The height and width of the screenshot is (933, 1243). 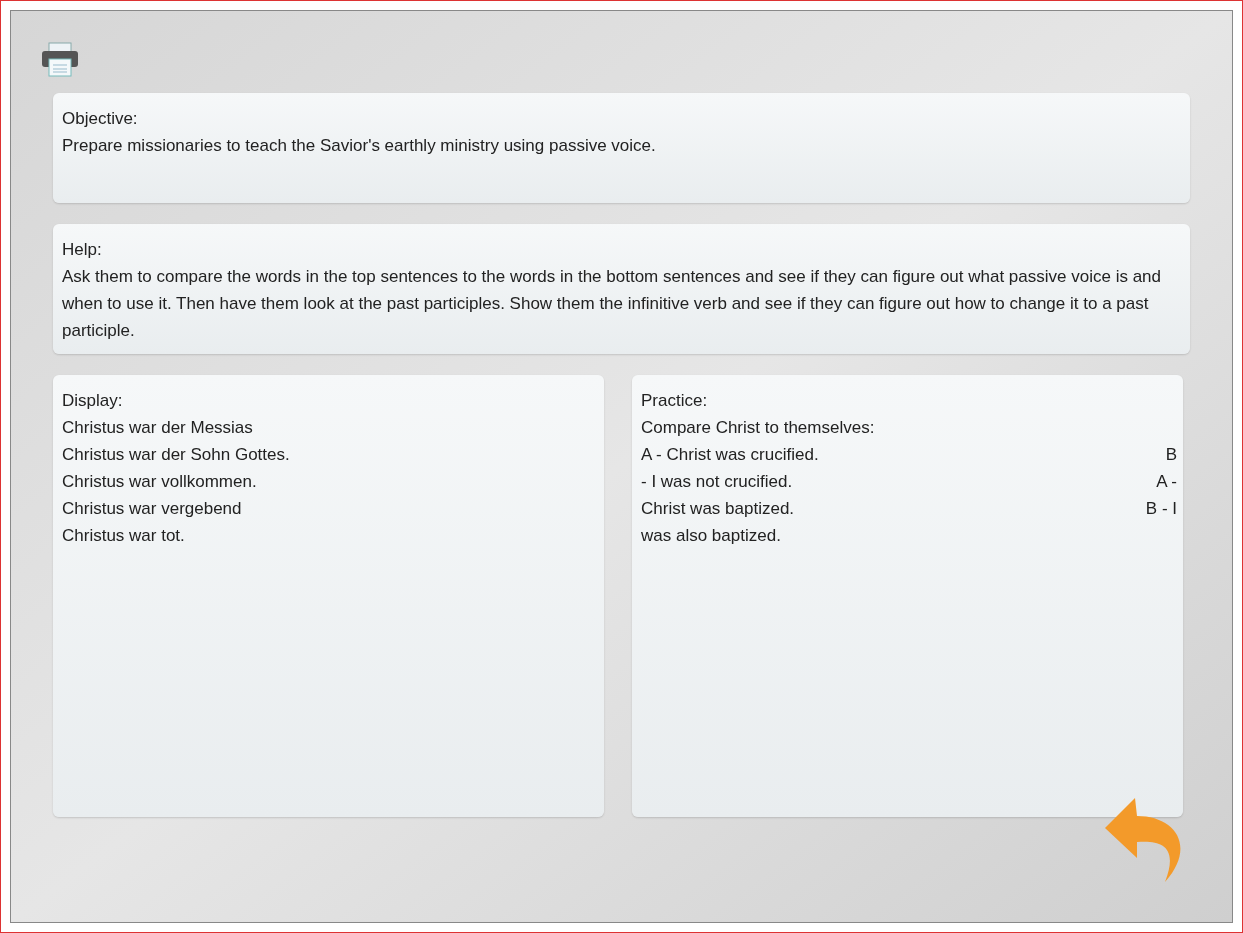 I want to click on display-line: Christus war vergebend, so click(x=152, y=509).